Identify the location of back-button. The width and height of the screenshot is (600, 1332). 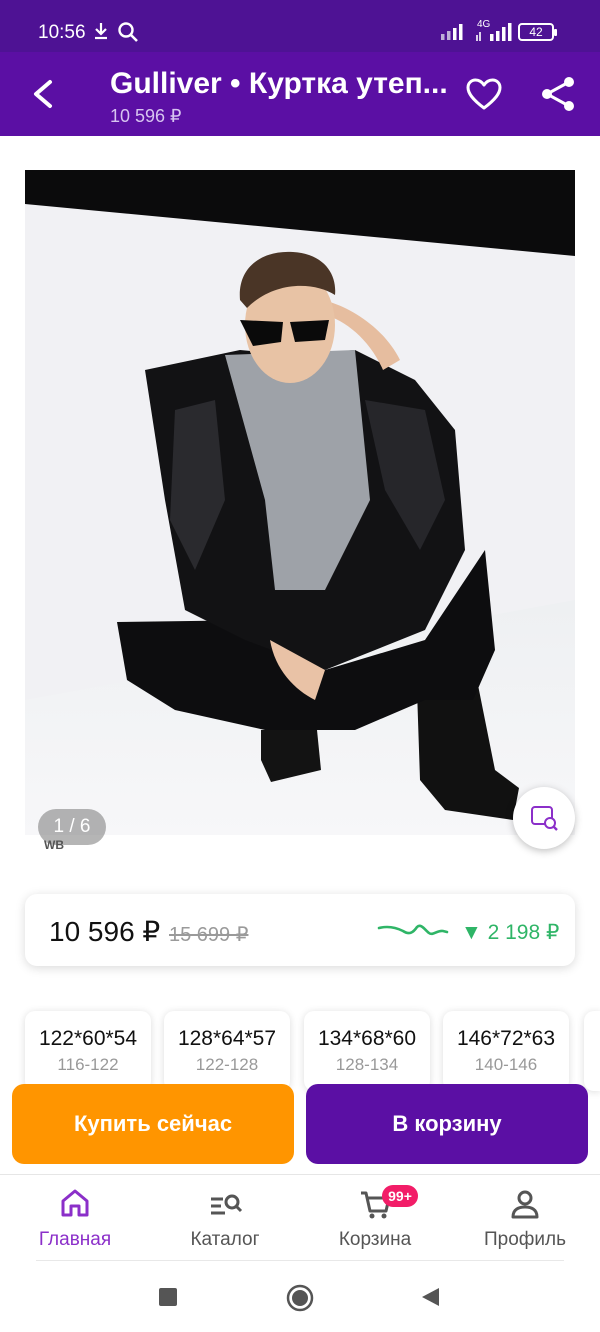
(44, 94).